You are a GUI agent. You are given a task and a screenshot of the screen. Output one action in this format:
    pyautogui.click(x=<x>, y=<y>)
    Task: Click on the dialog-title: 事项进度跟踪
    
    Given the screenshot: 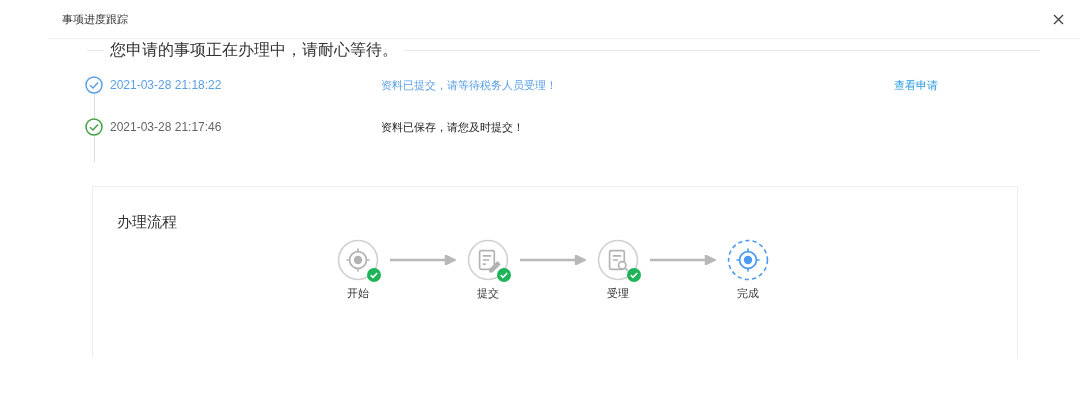 What is the action you would take?
    pyautogui.click(x=95, y=19)
    